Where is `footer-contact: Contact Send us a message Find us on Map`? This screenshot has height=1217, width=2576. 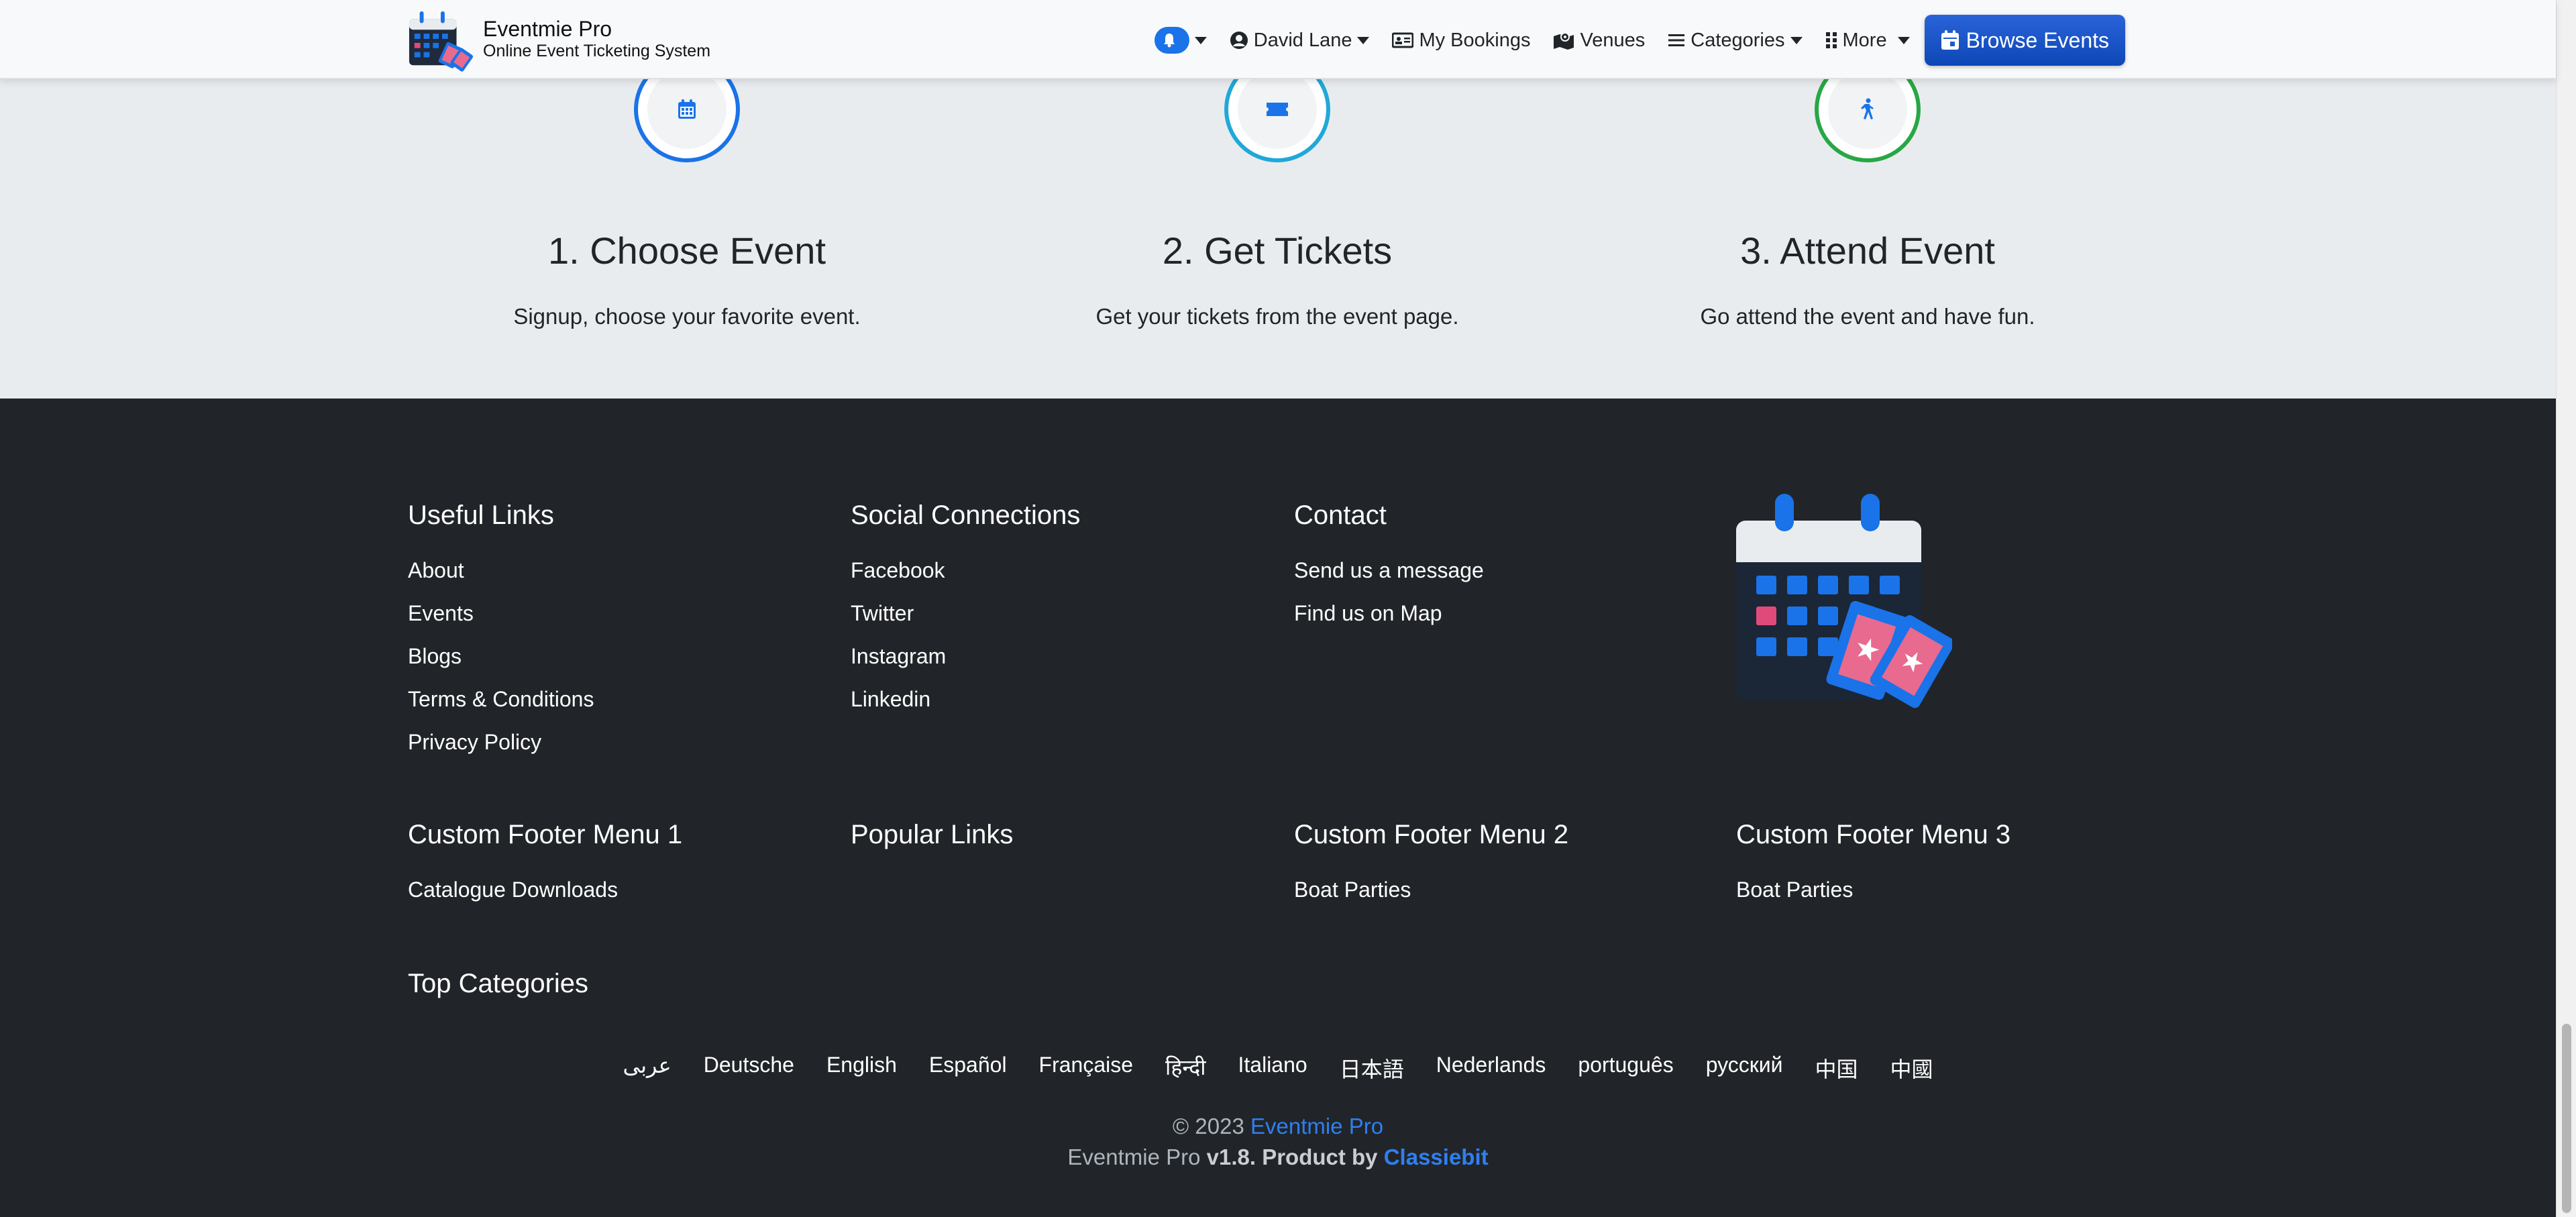
footer-contact: Contact Send us a message Find us on Map is located at coordinates (1495, 571).